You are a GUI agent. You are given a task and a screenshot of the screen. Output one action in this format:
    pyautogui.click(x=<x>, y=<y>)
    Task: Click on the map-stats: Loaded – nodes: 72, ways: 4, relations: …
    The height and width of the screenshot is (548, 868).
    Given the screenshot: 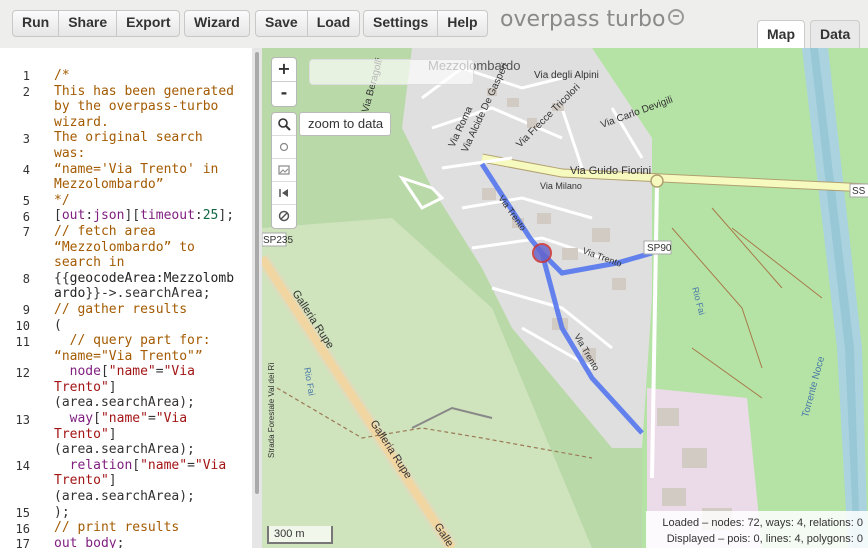 What is the action you would take?
    pyautogui.click(x=757, y=529)
    